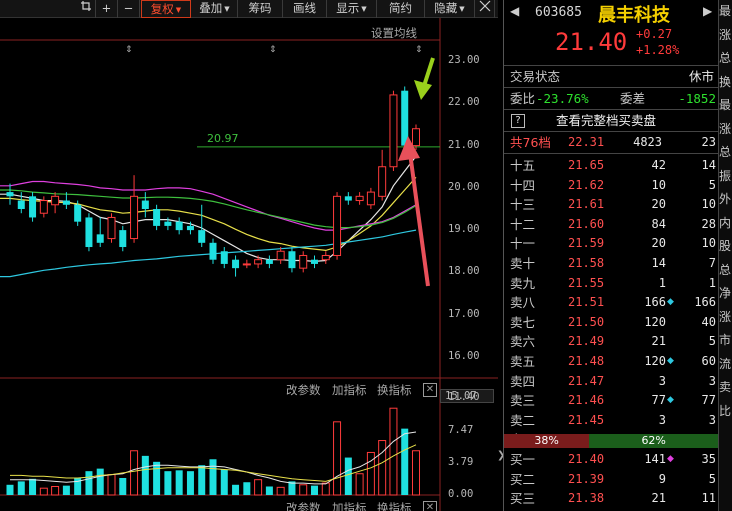  What do you see at coordinates (523, 459) in the screenshot?
I see `level-label: 买一` at bounding box center [523, 459].